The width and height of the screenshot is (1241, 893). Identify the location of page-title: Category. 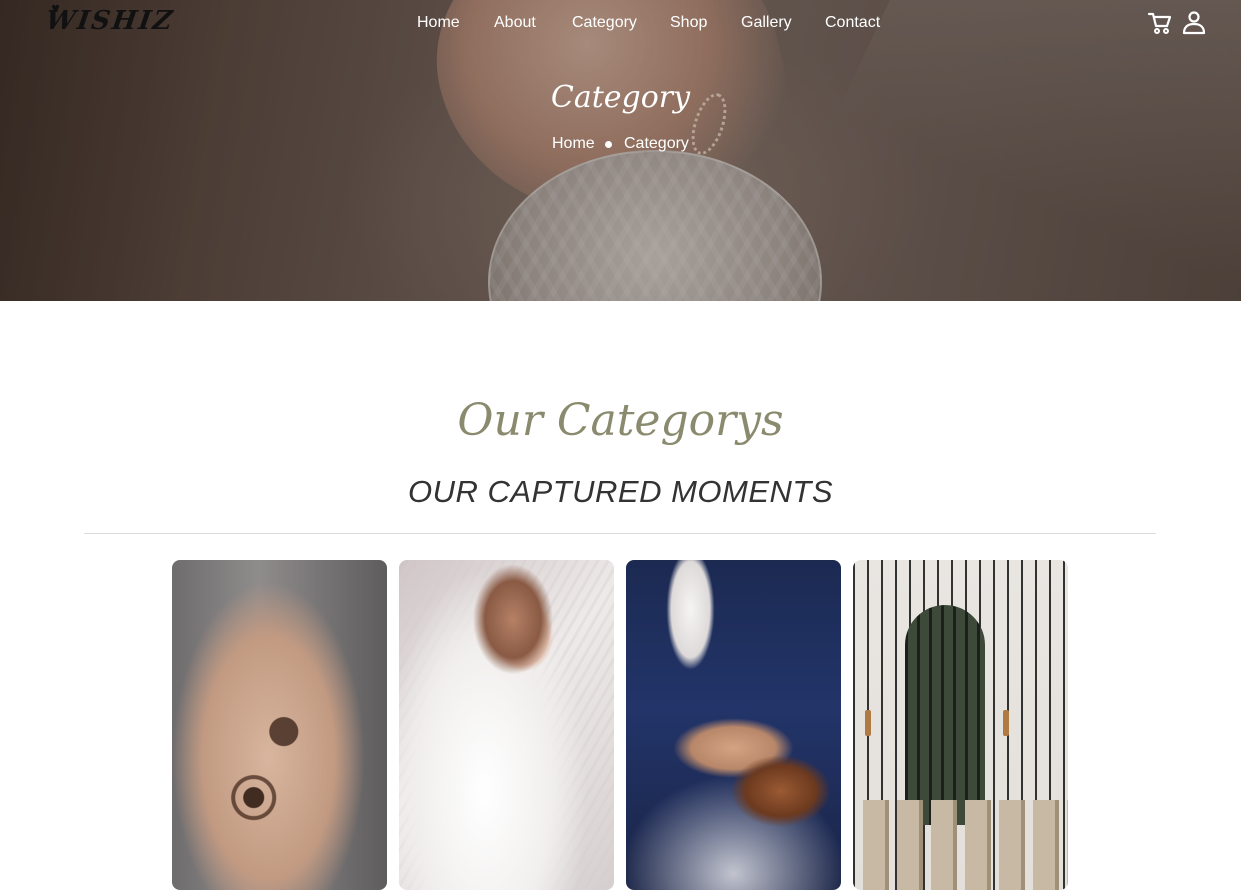
(620, 97).